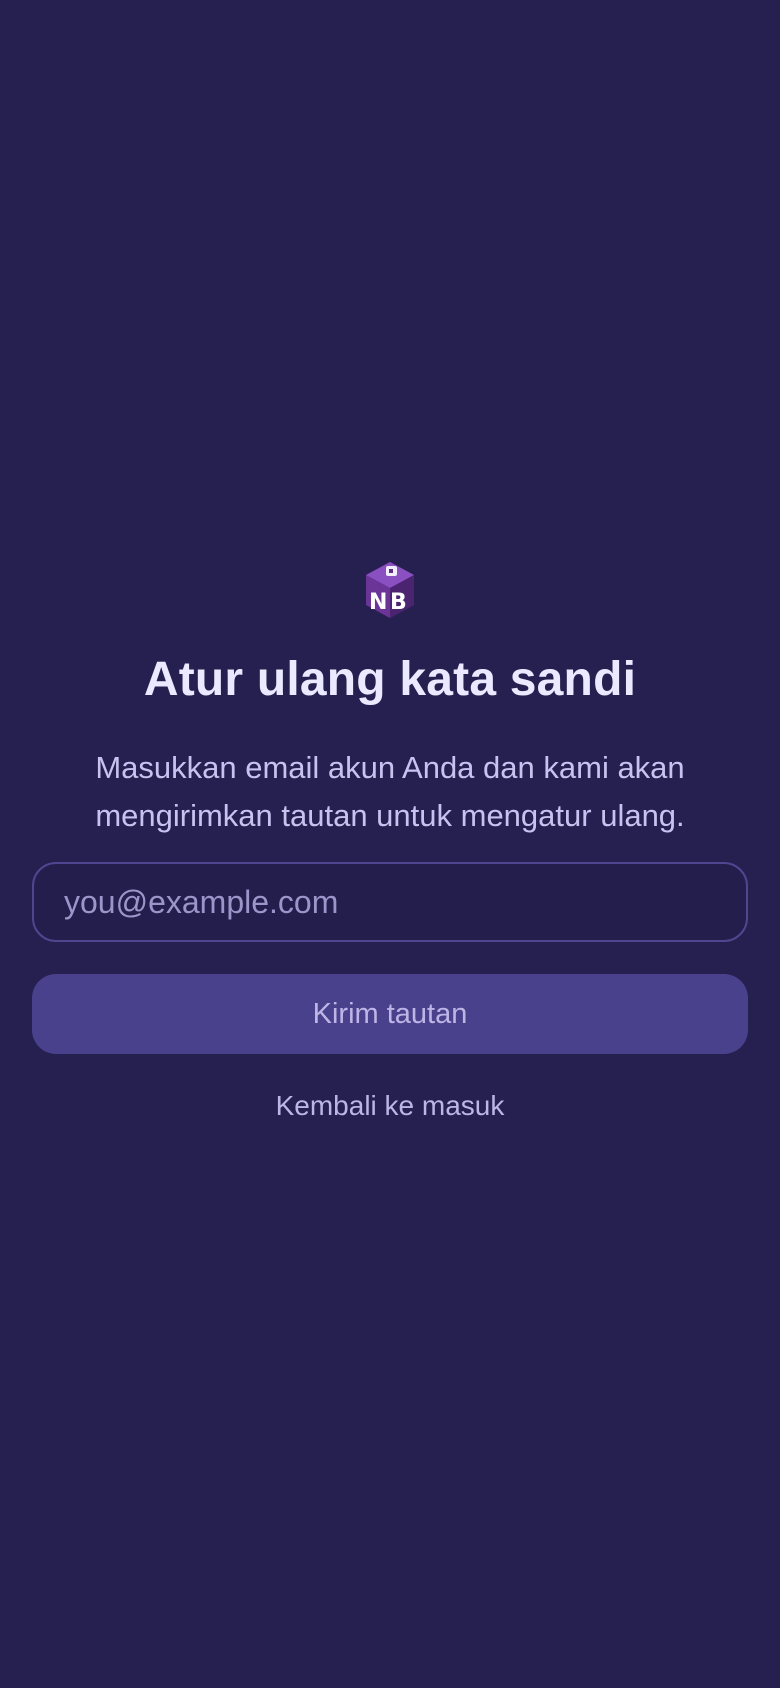 The image size is (780, 1688). Describe the element at coordinates (378, 602) in the screenshot. I see `svg-text: N` at that location.